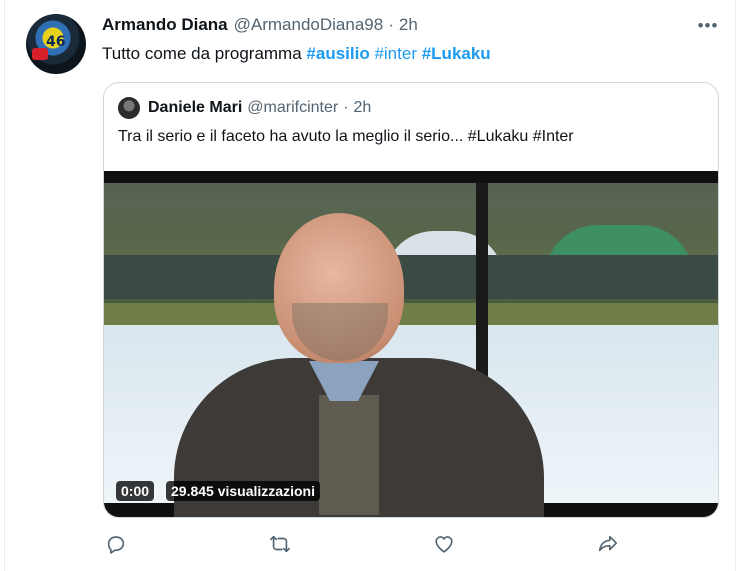  I want to click on reply-icon, so click(116, 545).